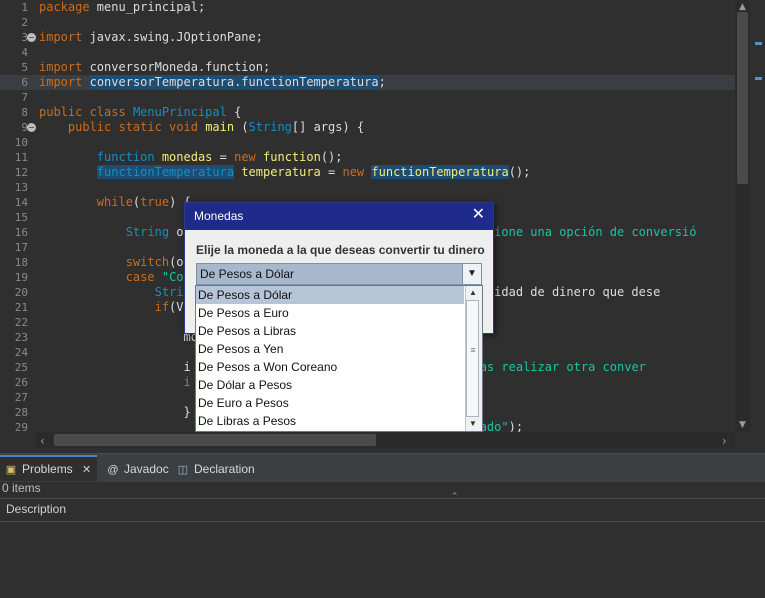 This screenshot has height=598, width=765. Describe the element at coordinates (339, 216) in the screenshot. I see `dialog-title-bar: Monedas ✕` at that location.